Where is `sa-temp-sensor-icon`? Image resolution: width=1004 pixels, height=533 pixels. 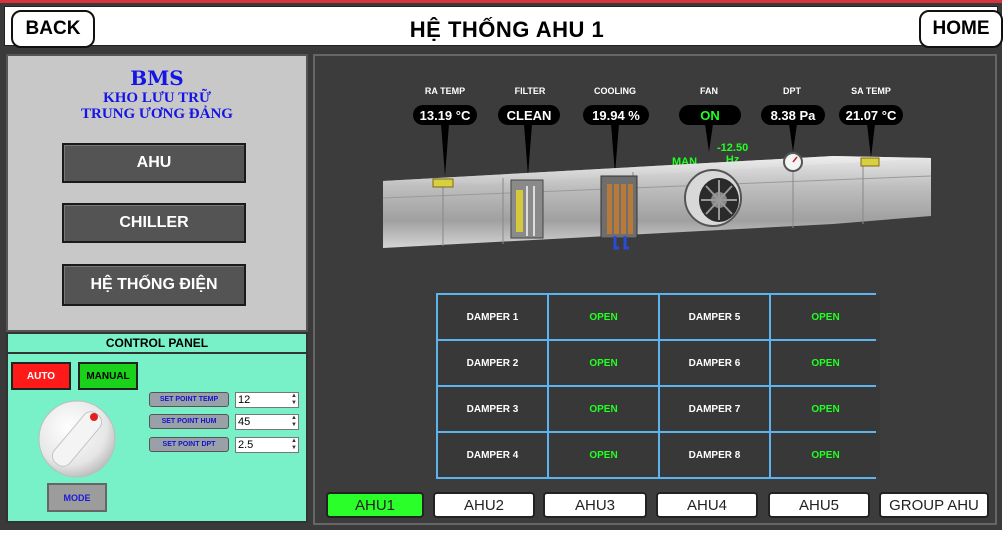 sa-temp-sensor-icon is located at coordinates (870, 162).